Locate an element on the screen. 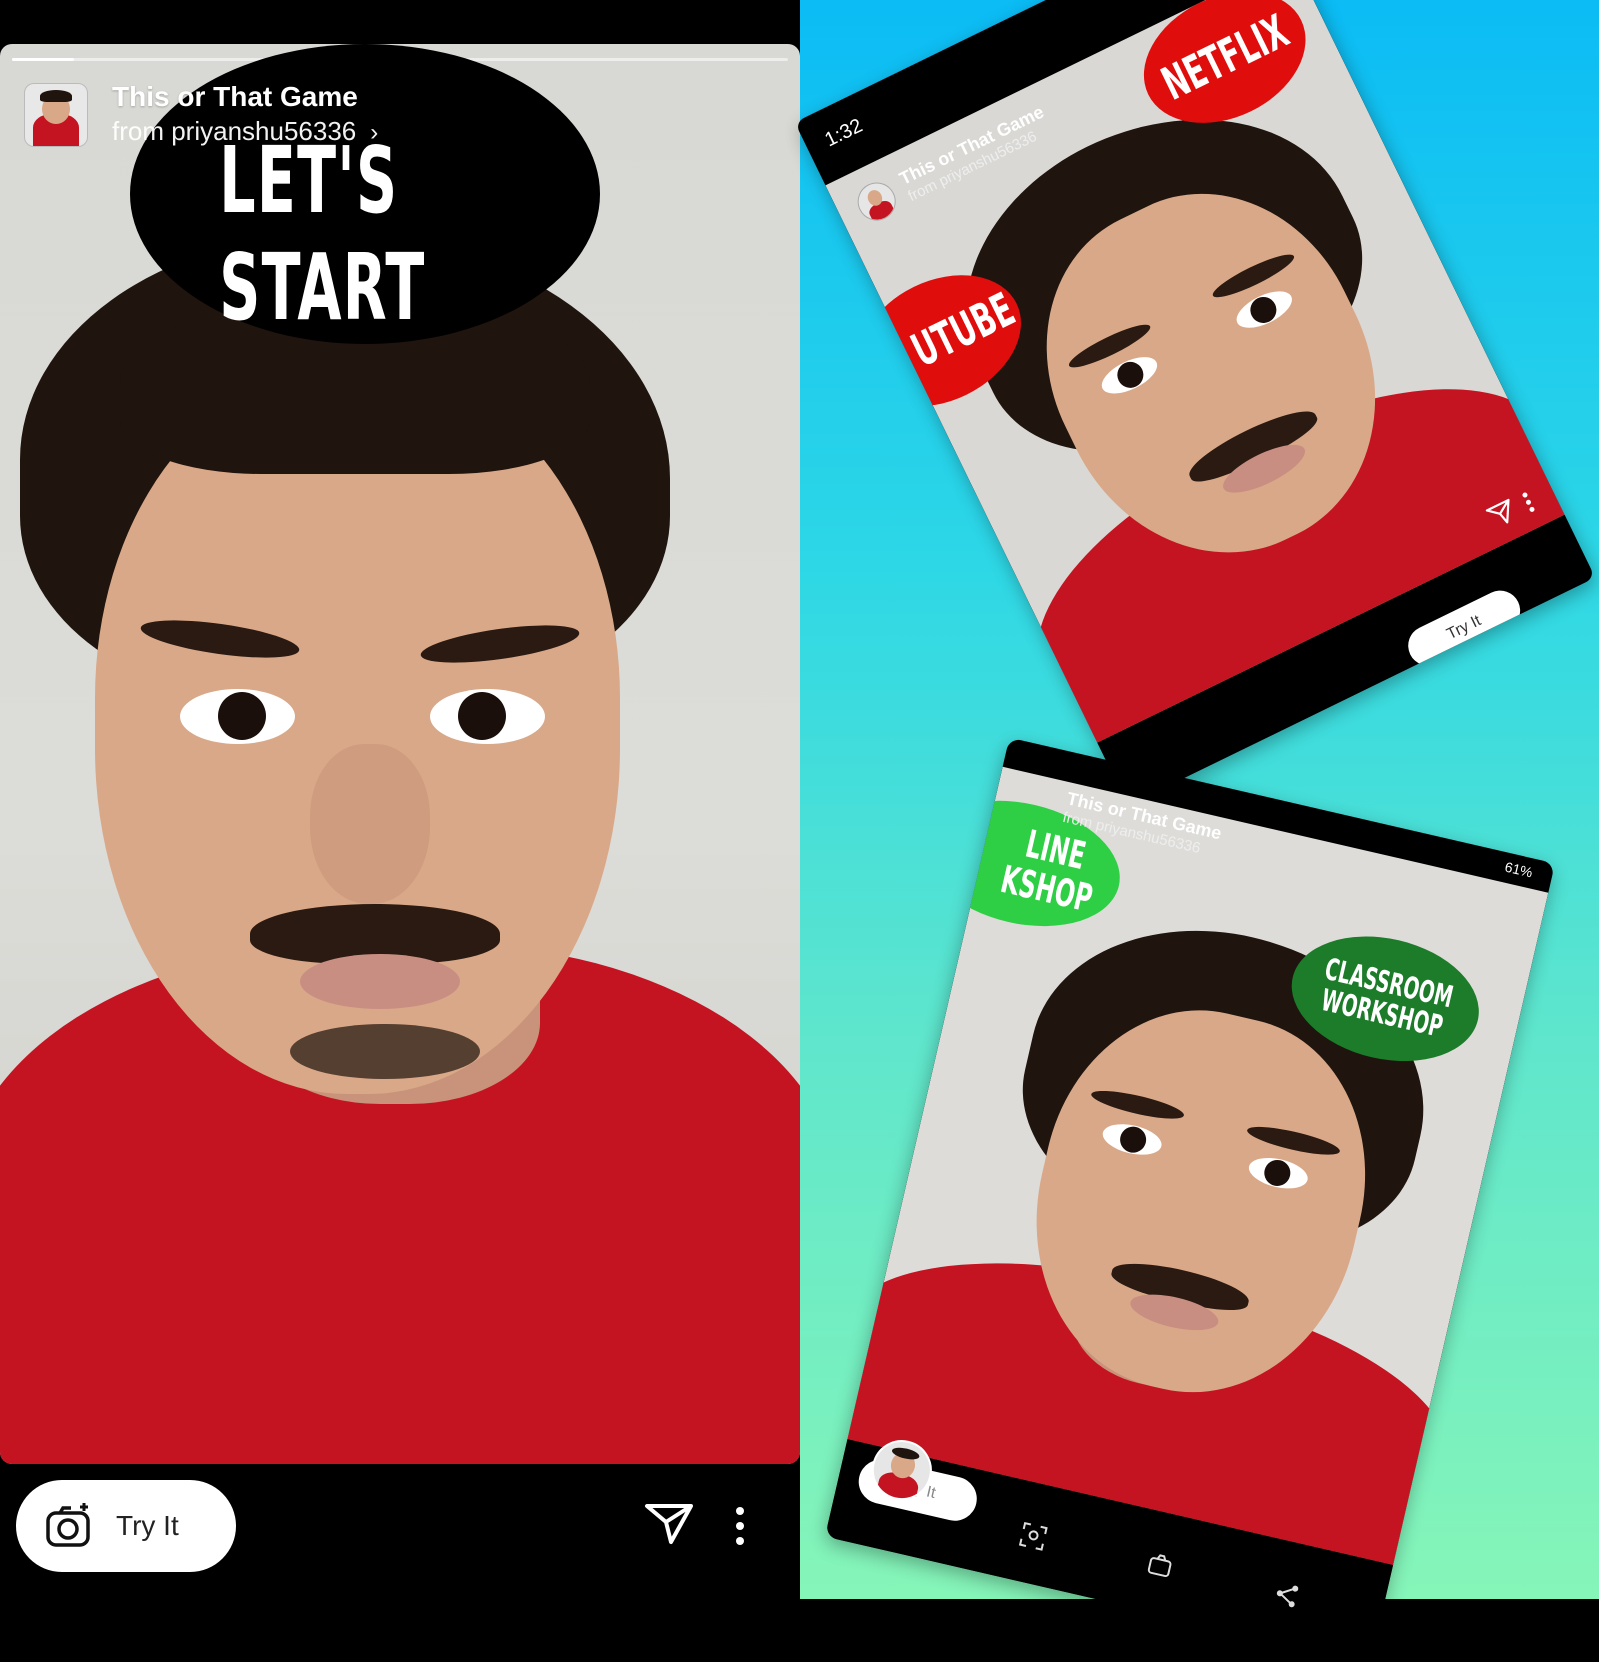 The image size is (1599, 1662). story-header: This or That Game from priyanshu56336 › is located at coordinates (201, 115).